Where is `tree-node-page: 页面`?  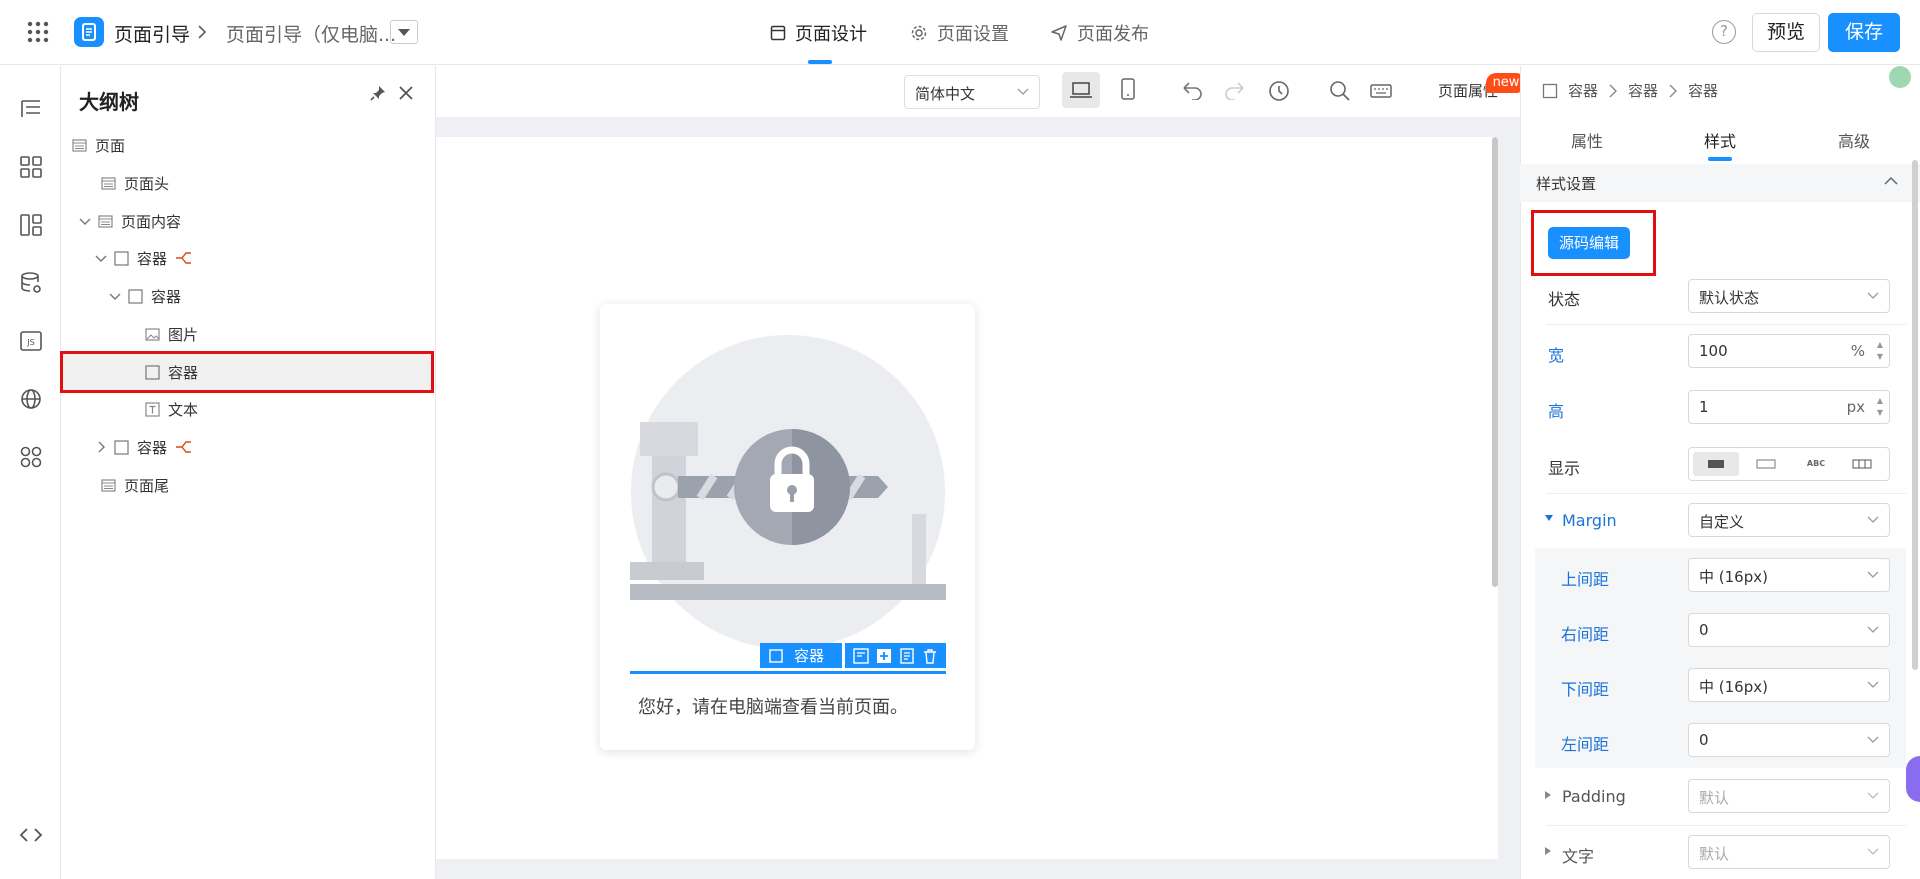
tree-node-page: 页面 is located at coordinates (259, 145).